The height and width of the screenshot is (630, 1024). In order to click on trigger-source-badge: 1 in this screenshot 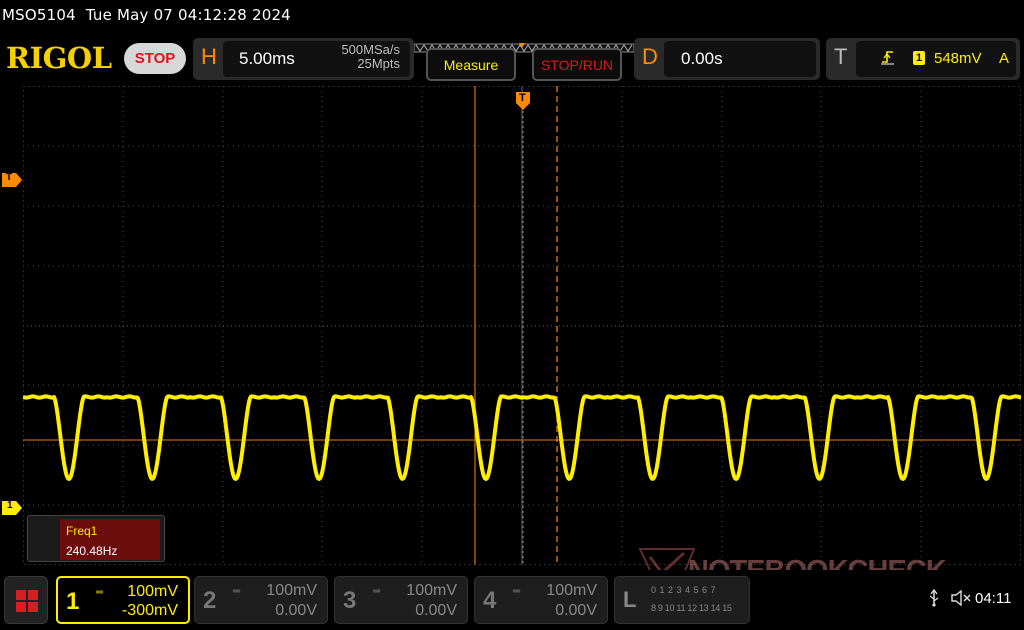, I will do `click(919, 58)`.